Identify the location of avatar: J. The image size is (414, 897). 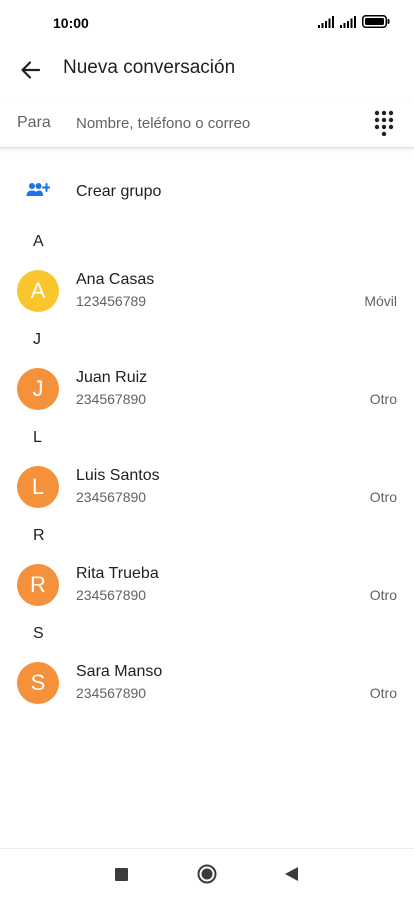
(38, 389).